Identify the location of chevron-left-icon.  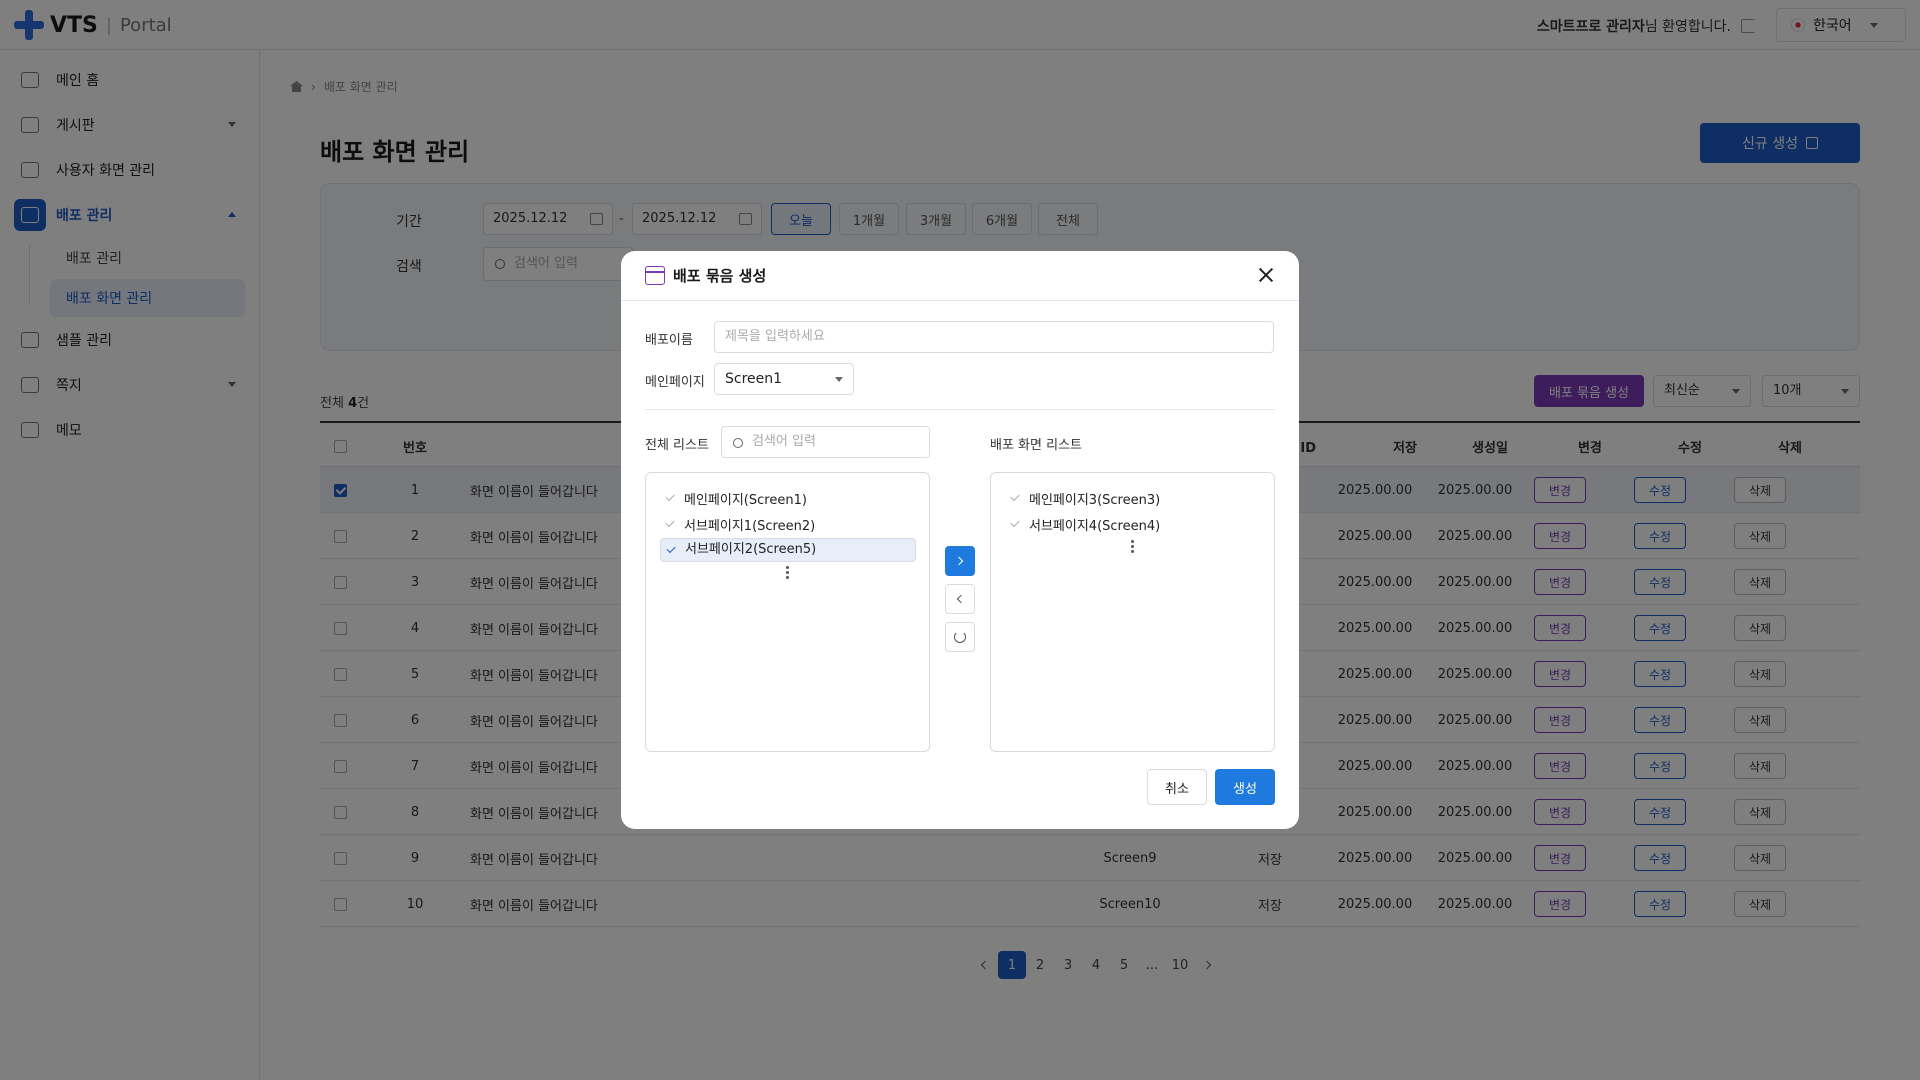
(961, 599).